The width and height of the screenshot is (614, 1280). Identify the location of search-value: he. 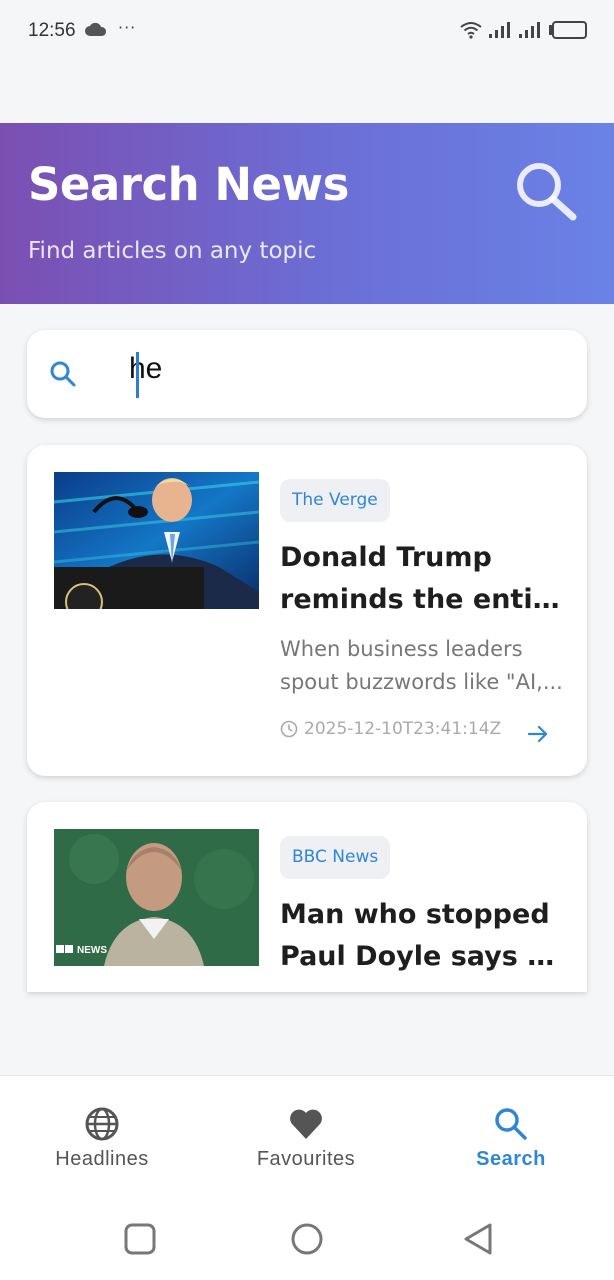
(145, 369).